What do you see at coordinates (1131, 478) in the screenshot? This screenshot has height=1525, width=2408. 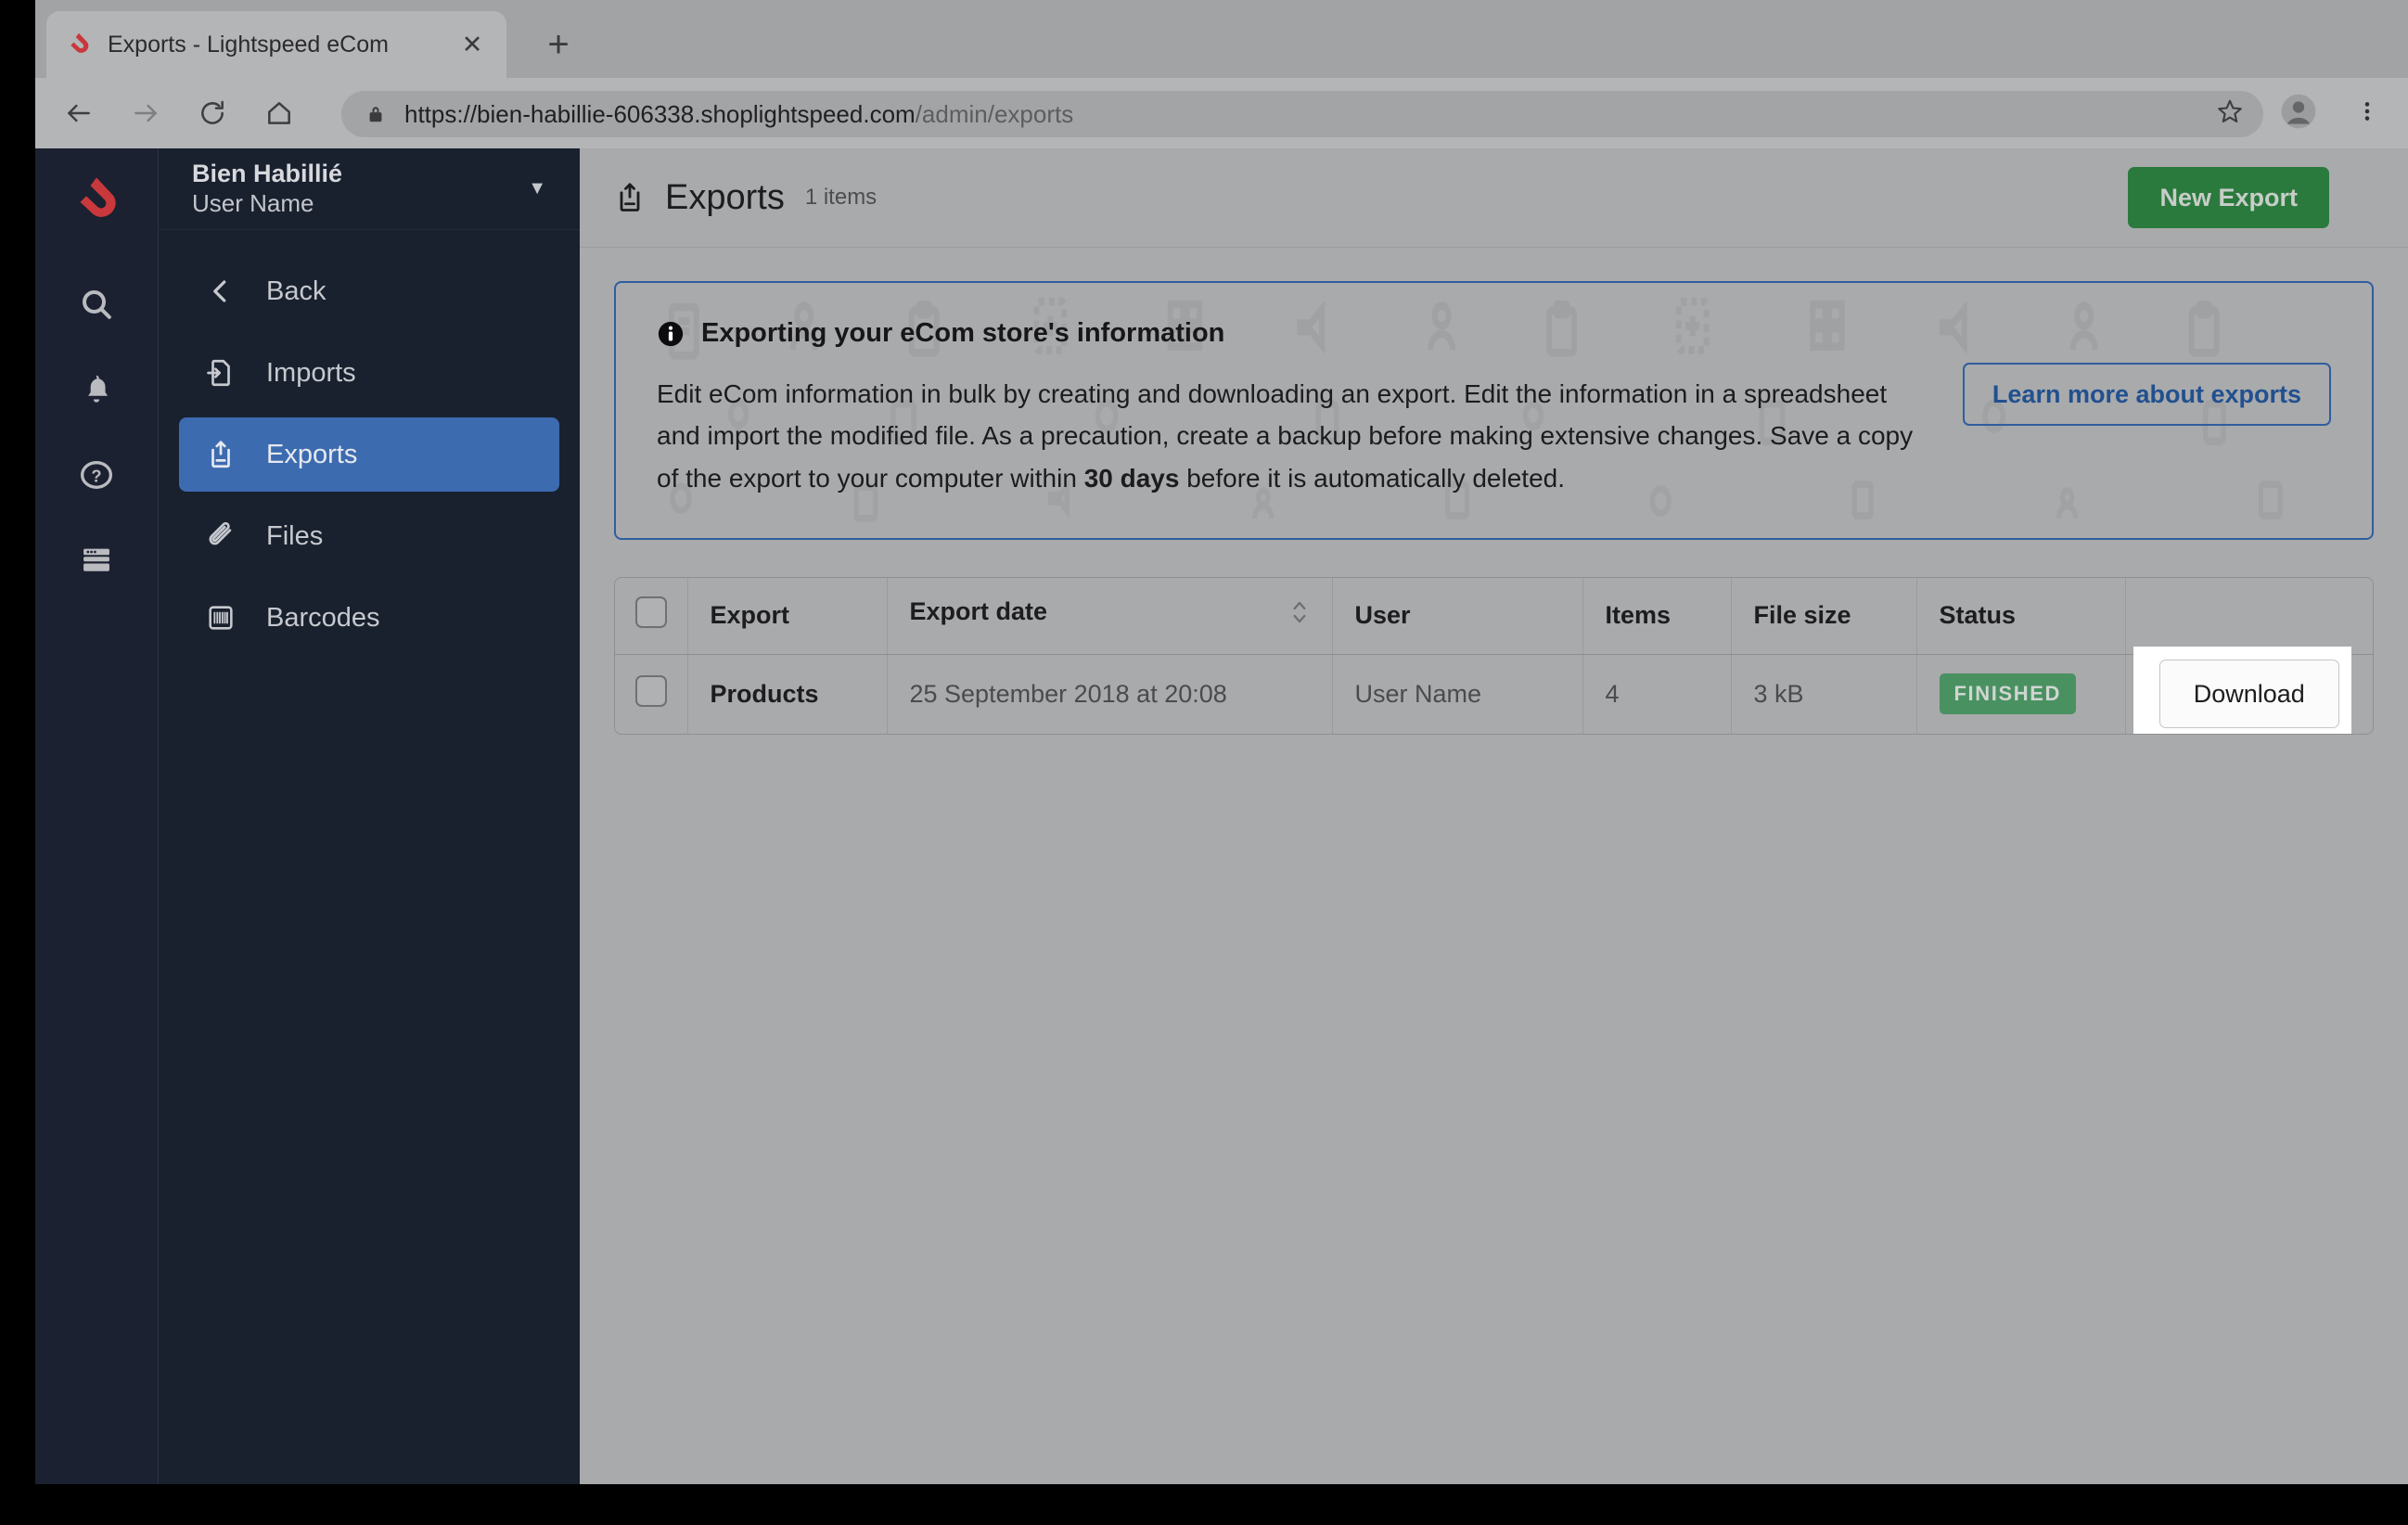 I see `banner-text-bold: 30 days` at bounding box center [1131, 478].